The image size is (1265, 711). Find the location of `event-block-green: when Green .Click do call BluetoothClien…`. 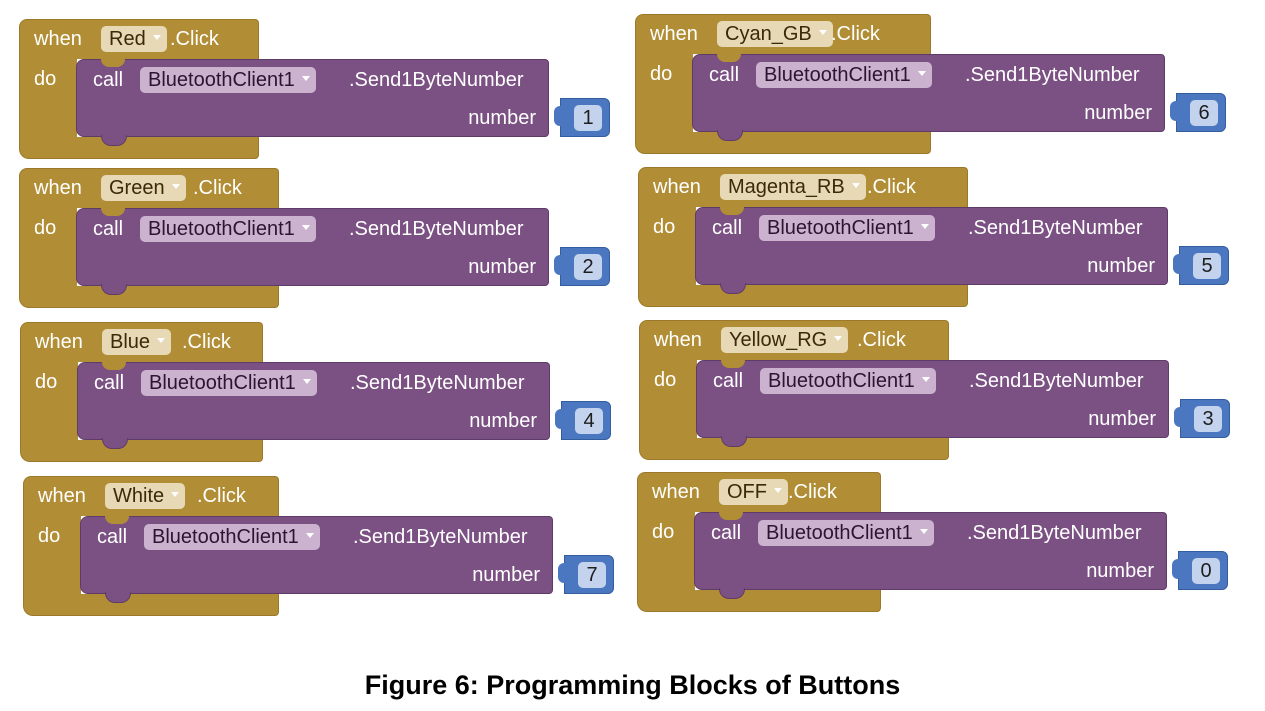

event-block-green: when Green .Click do call BluetoothClien… is located at coordinates (324, 239).